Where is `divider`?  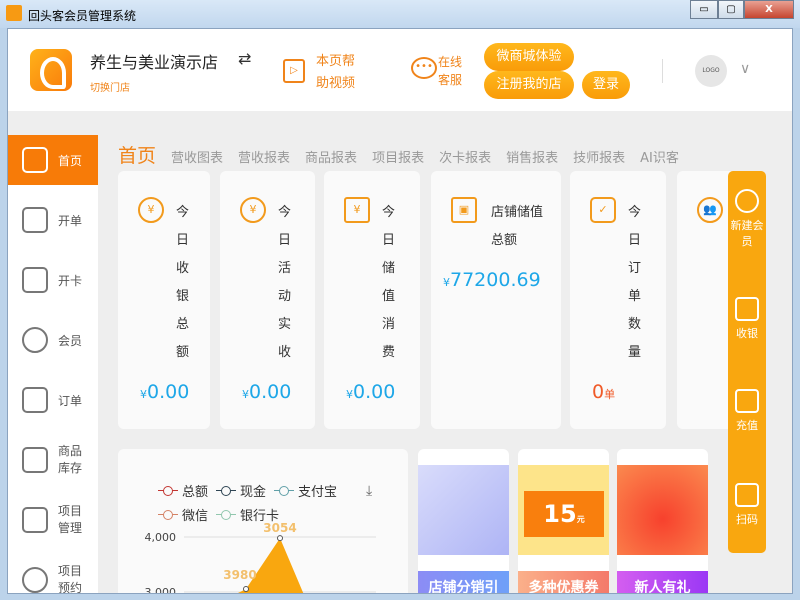
divider is located at coordinates (662, 71).